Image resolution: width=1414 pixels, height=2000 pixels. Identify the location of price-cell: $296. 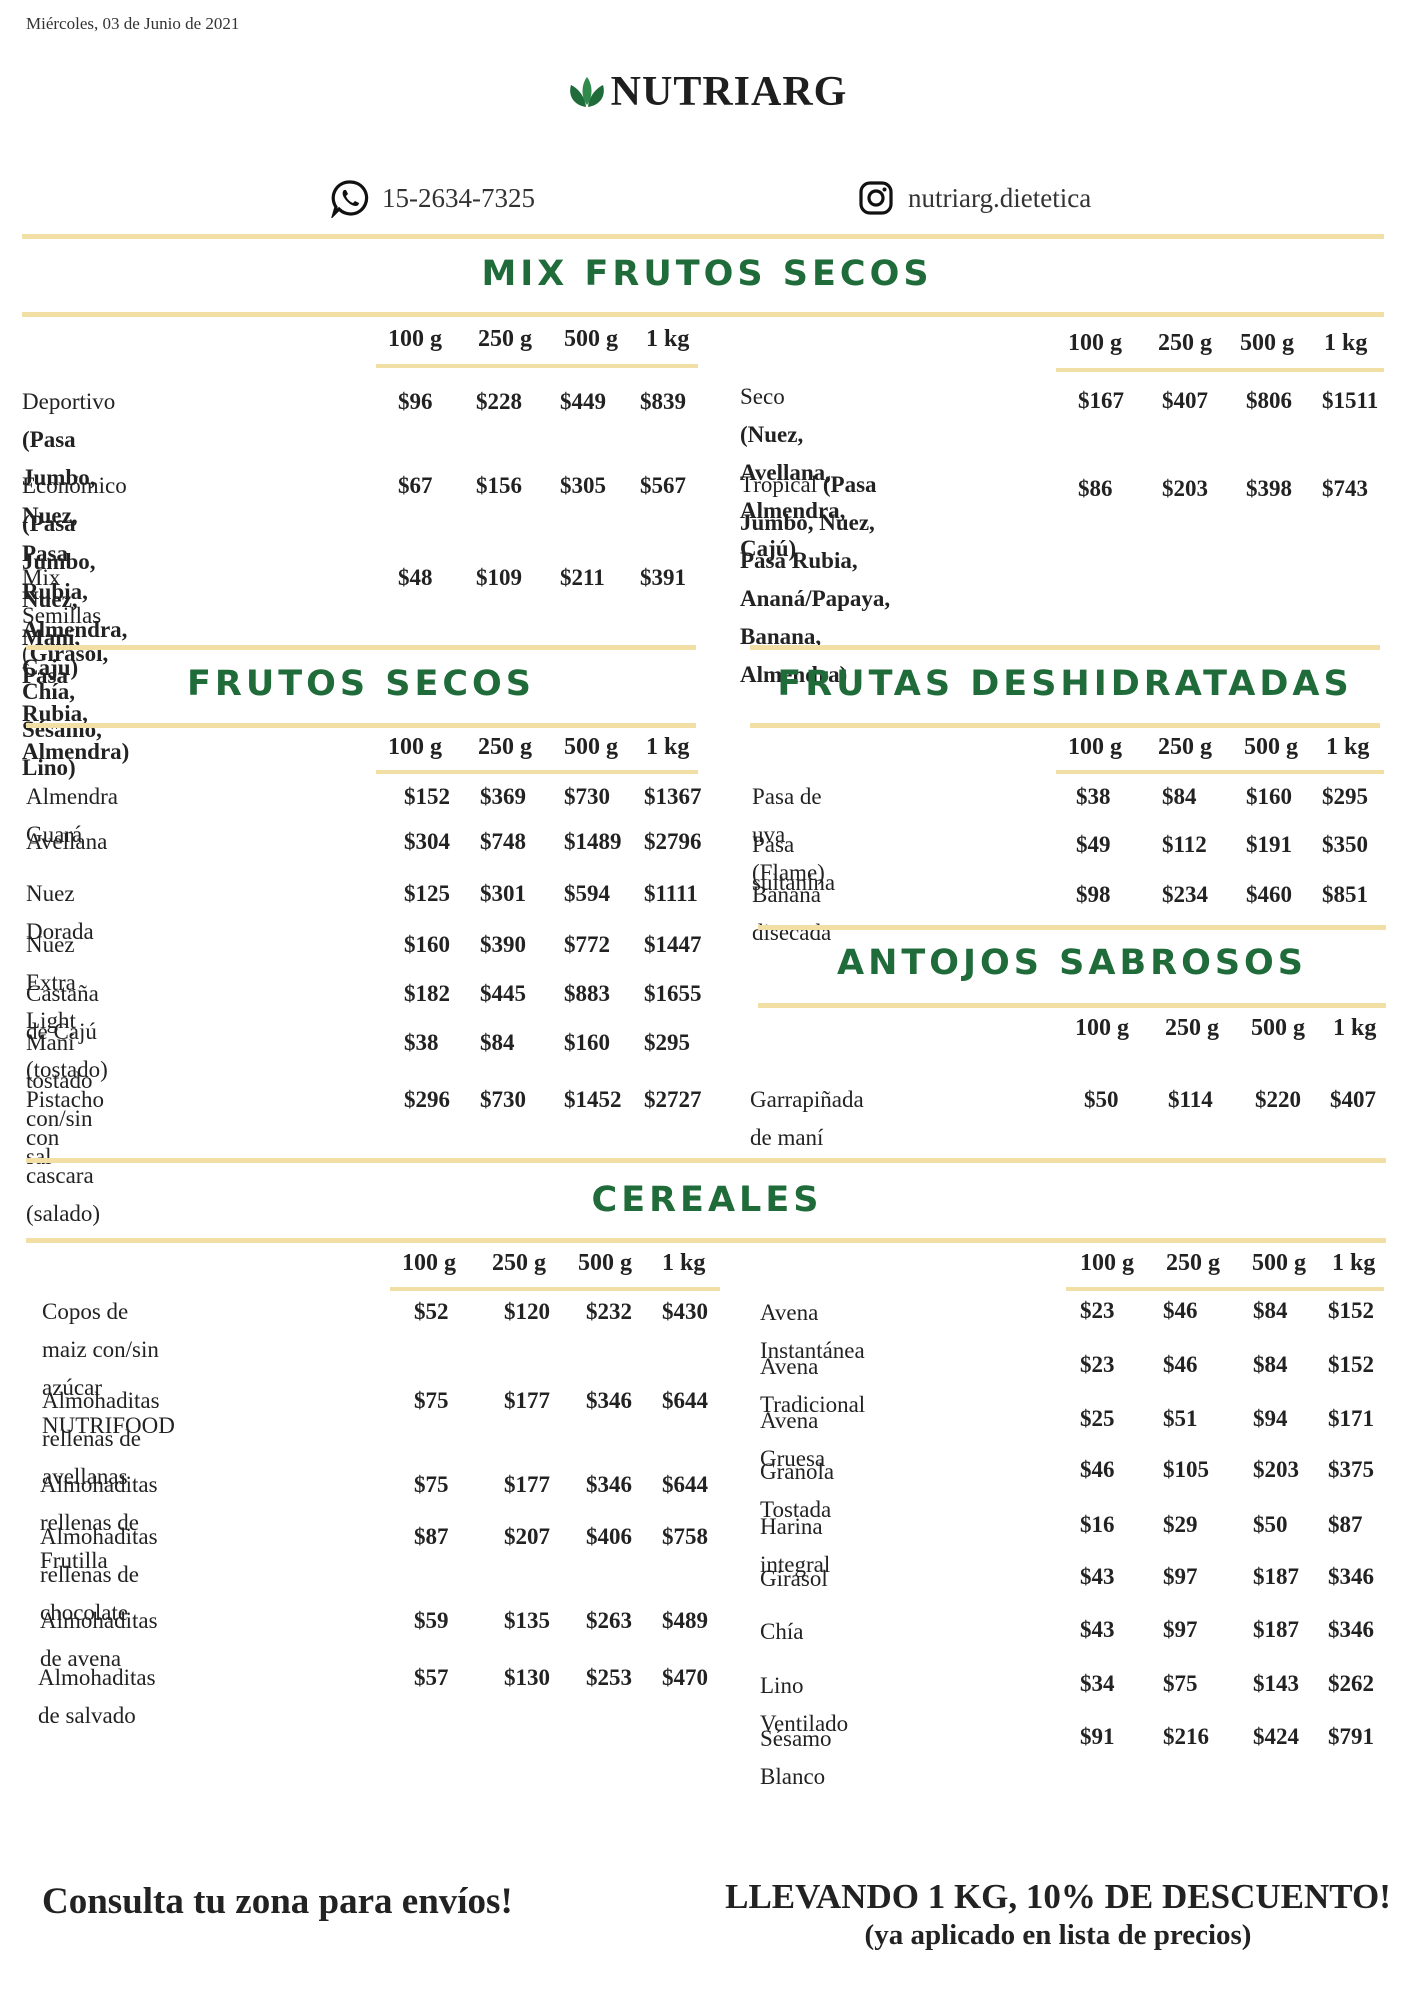
(427, 1099).